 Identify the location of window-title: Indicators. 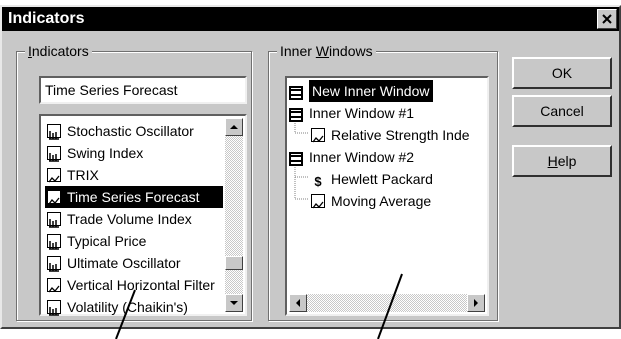
(46, 18).